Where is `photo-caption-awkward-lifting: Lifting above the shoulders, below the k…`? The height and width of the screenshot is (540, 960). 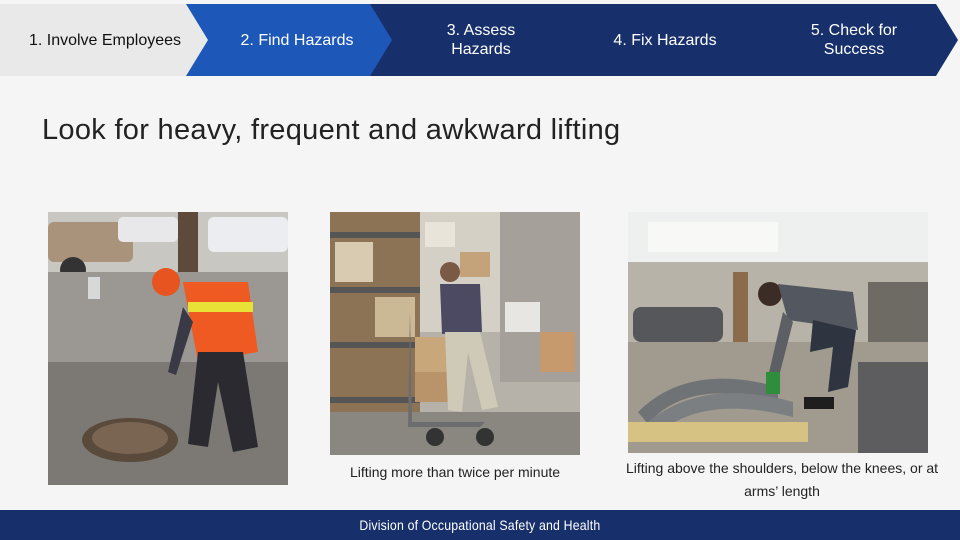
photo-caption-awkward-lifting: Lifting above the shoulders, below the k… is located at coordinates (782, 479).